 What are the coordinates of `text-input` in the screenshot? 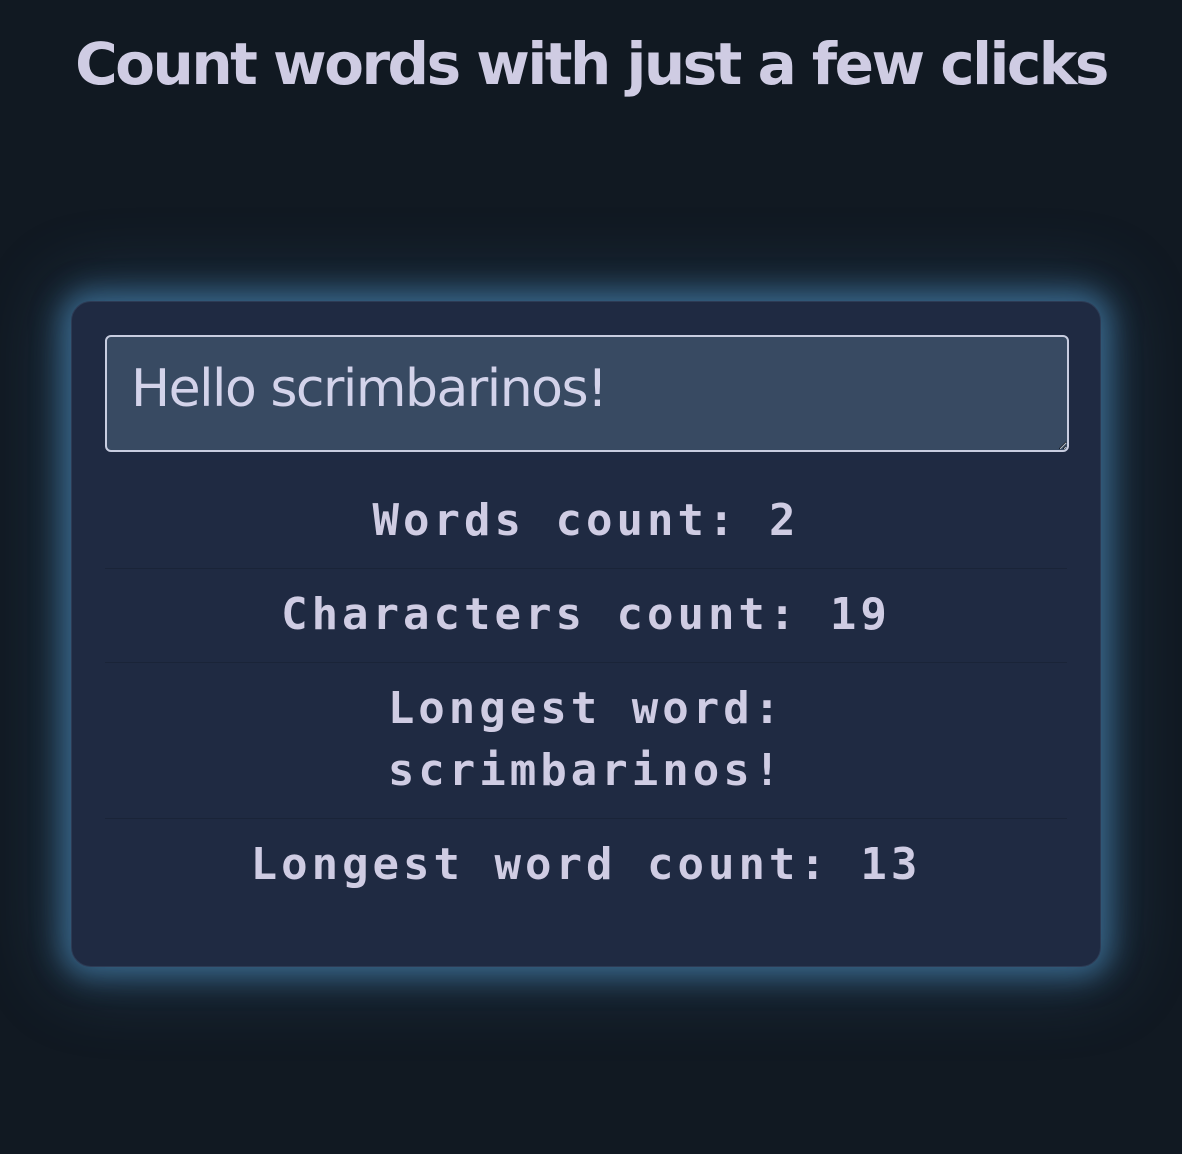 It's located at (587, 393).